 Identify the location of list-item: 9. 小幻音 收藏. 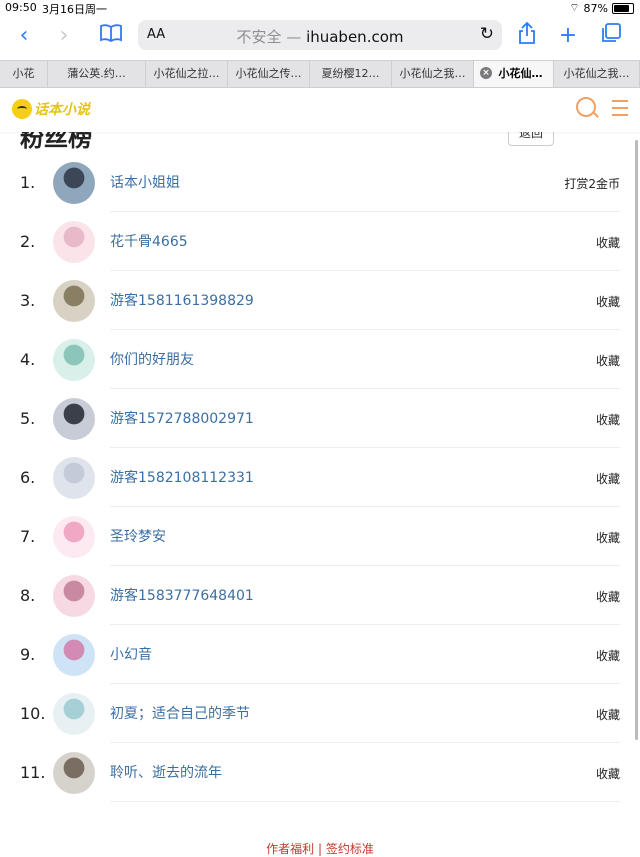
(320, 654).